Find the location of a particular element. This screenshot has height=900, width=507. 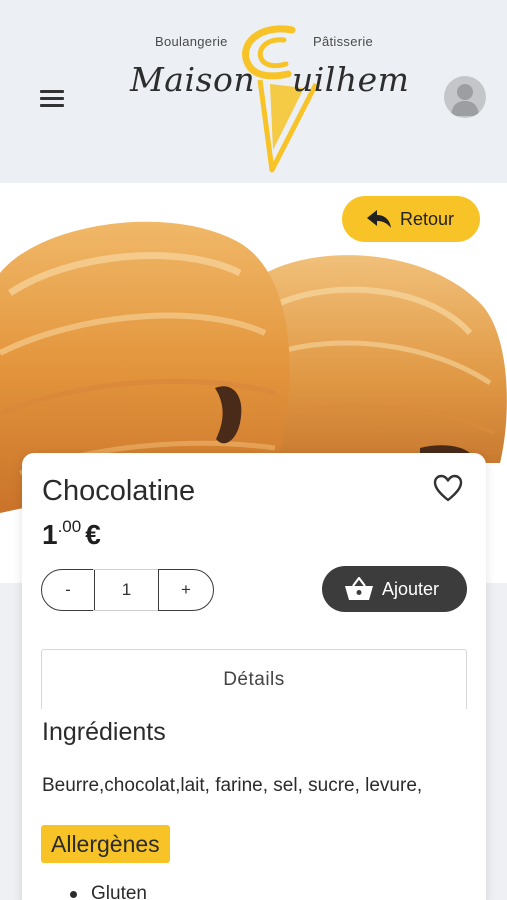

heart-outline-icon is located at coordinates (448, 488).